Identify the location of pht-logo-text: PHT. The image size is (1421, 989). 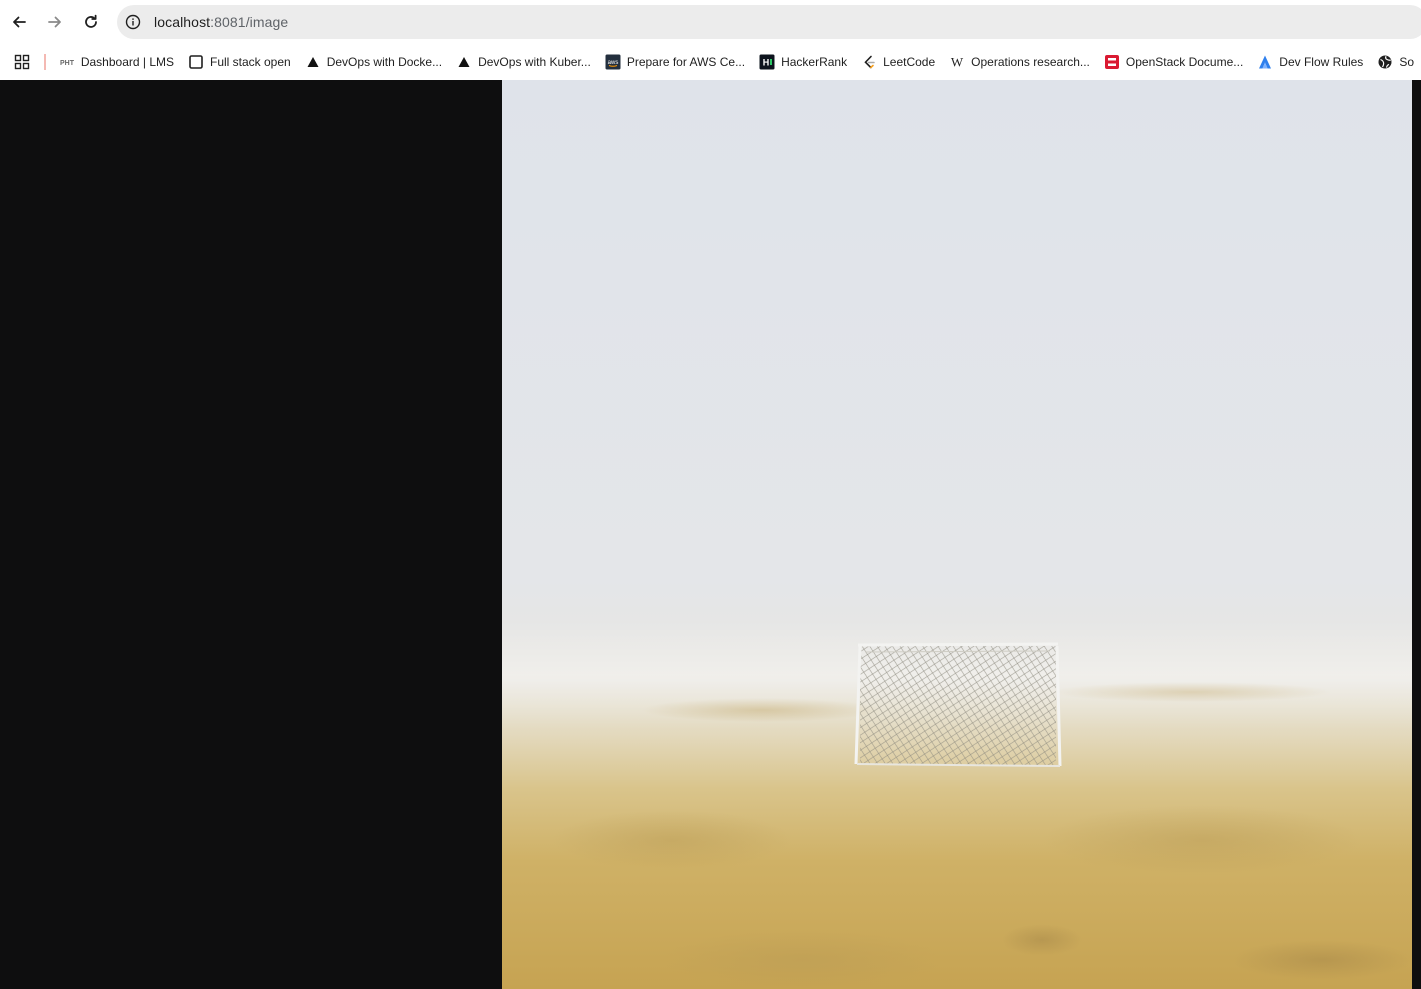
(67, 63).